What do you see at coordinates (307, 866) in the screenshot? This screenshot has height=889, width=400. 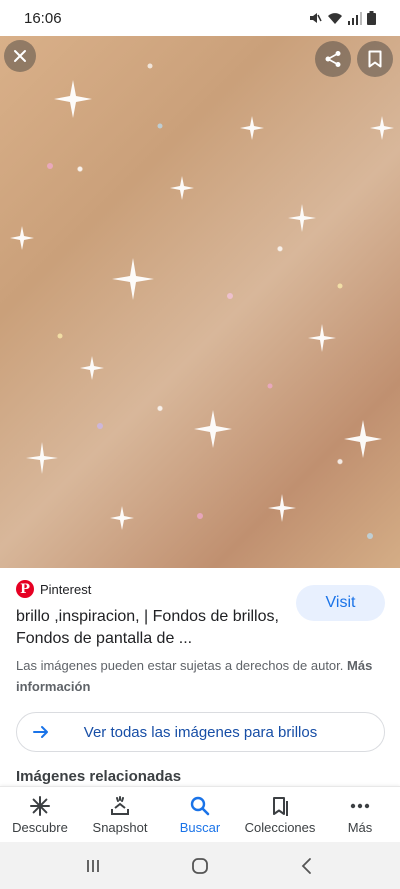 I see `back-icon` at bounding box center [307, 866].